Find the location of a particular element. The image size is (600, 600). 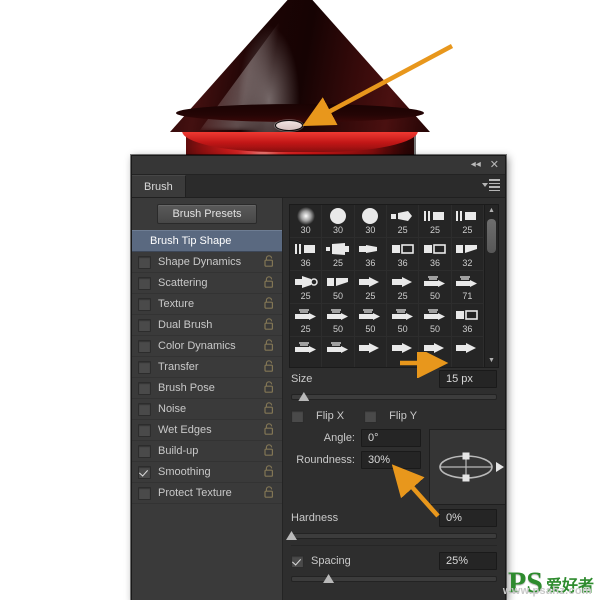

brush-preset-cell: 71 is located at coordinates (467, 287).